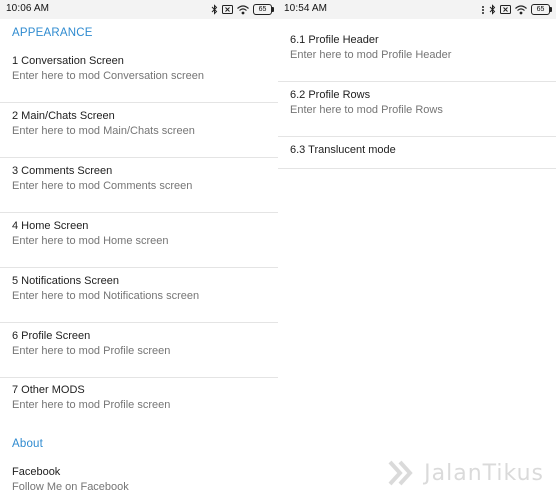  Describe the element at coordinates (68, 61) in the screenshot. I see `item-title: 1 Conversation Screen` at that location.